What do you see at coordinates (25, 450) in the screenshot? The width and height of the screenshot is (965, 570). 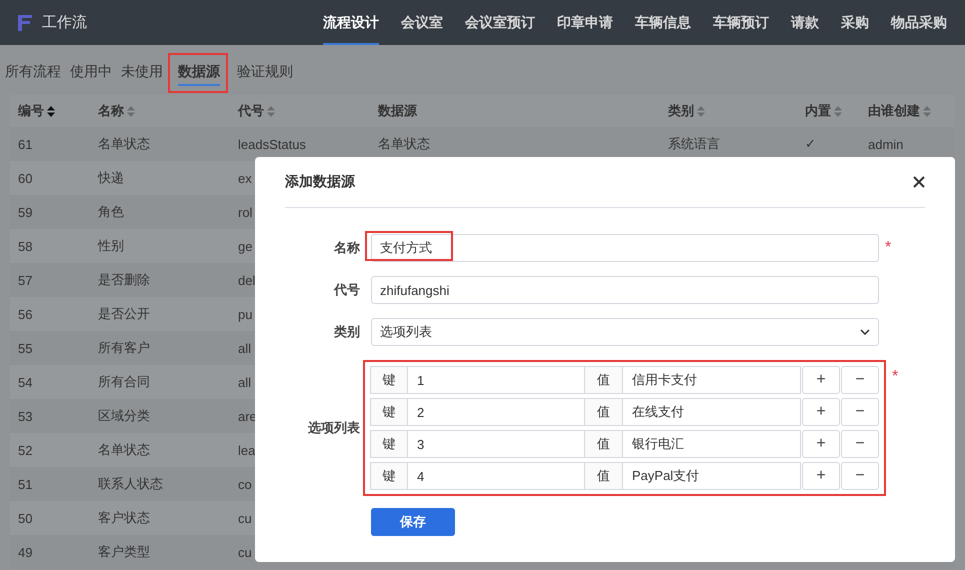 I see `table-cell: 52` at bounding box center [25, 450].